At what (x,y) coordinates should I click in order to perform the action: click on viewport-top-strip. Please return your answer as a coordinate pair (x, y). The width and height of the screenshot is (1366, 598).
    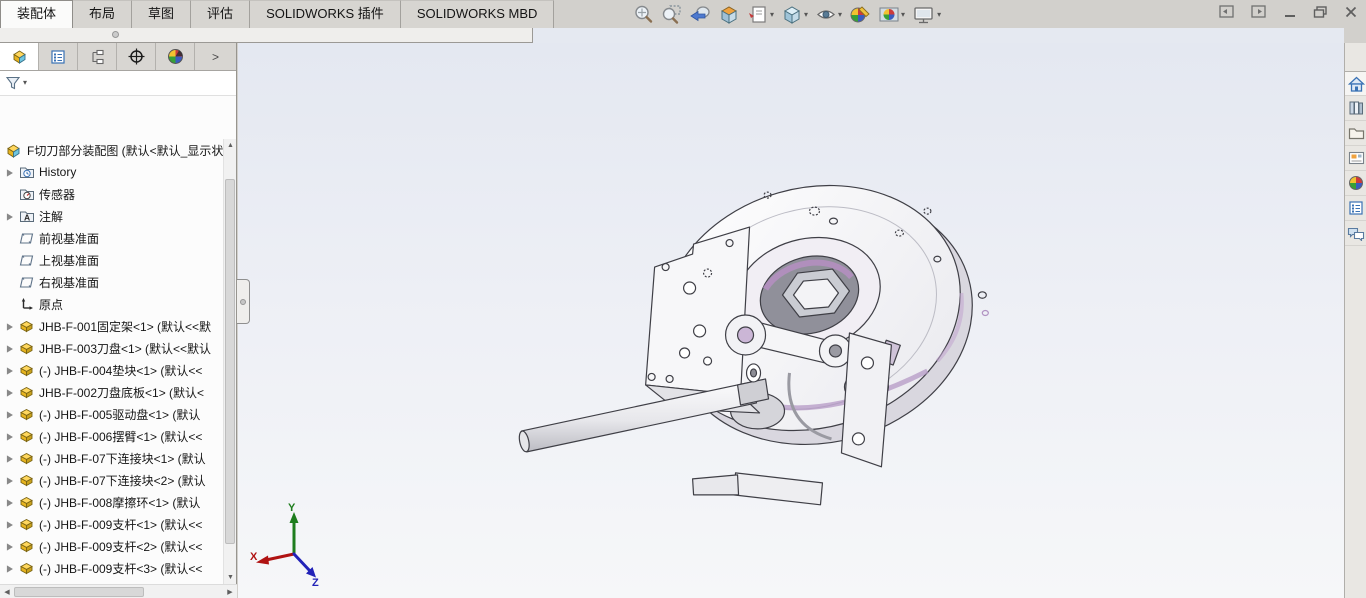
    Looking at the image, I should click on (938, 35).